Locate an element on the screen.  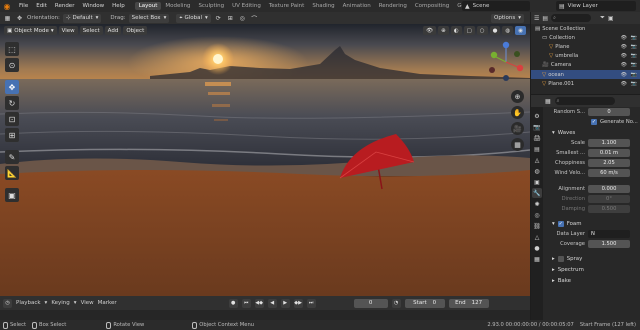
proportional-edit-icon: ◎ is located at coordinates (242, 18).